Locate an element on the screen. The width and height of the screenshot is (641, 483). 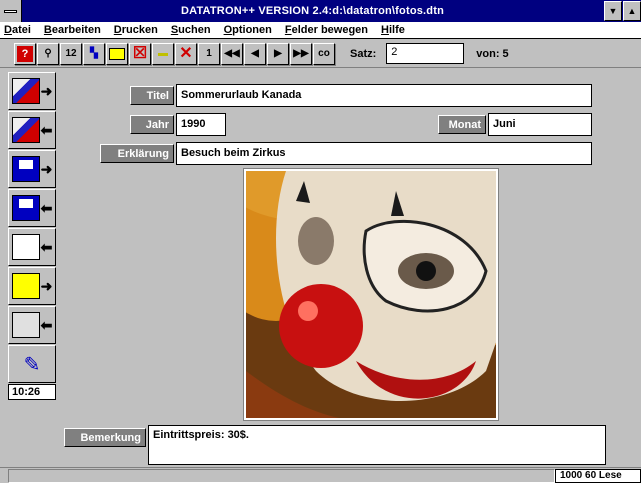
co-label: co is located at coordinates (324, 53).